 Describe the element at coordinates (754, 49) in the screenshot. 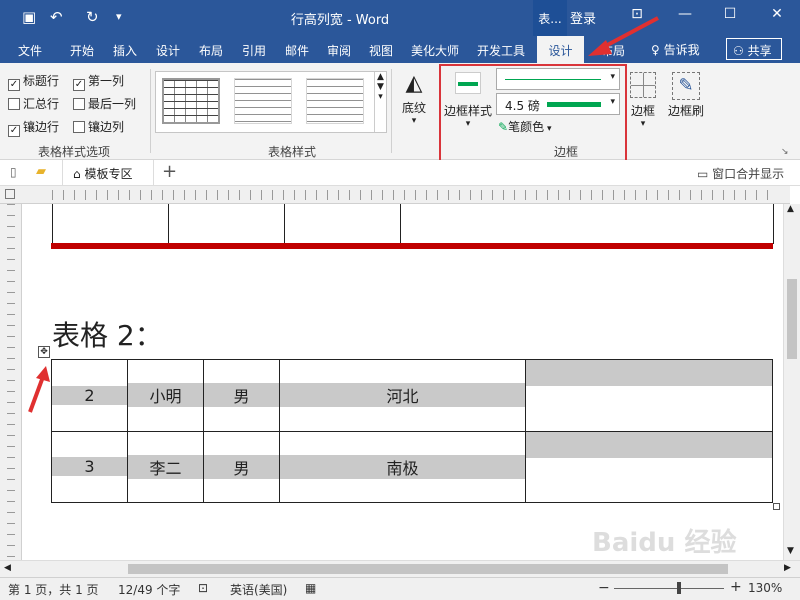

I see `share-button: ⚇ 共享` at that location.